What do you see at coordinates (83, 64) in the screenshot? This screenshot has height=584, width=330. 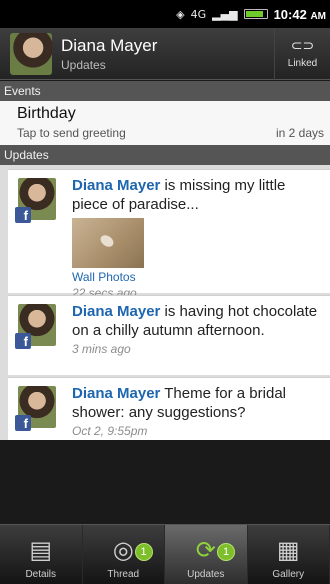 I see `header-subtitle: Updates` at bounding box center [83, 64].